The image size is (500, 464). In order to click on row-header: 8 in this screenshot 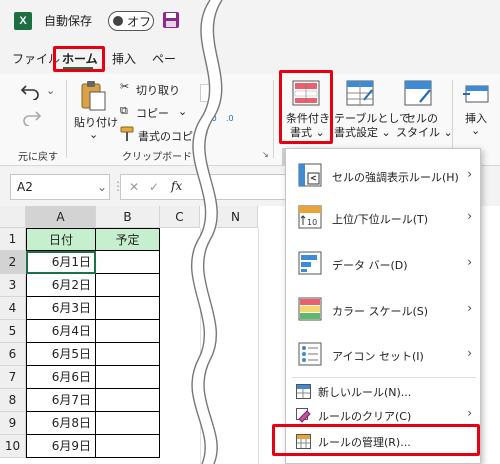, I will do `click(13, 400)`.